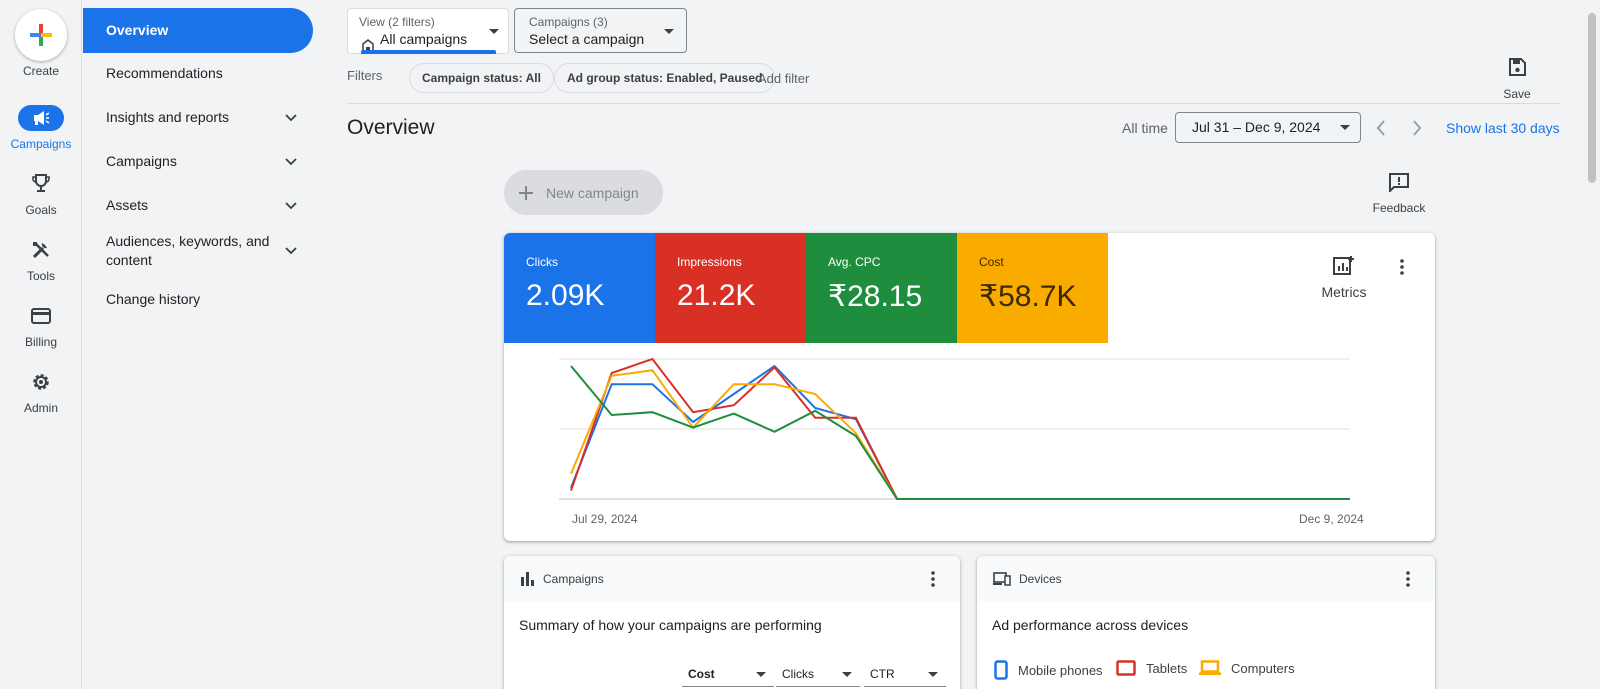  I want to click on column-select-cost: Cost, so click(728, 675).